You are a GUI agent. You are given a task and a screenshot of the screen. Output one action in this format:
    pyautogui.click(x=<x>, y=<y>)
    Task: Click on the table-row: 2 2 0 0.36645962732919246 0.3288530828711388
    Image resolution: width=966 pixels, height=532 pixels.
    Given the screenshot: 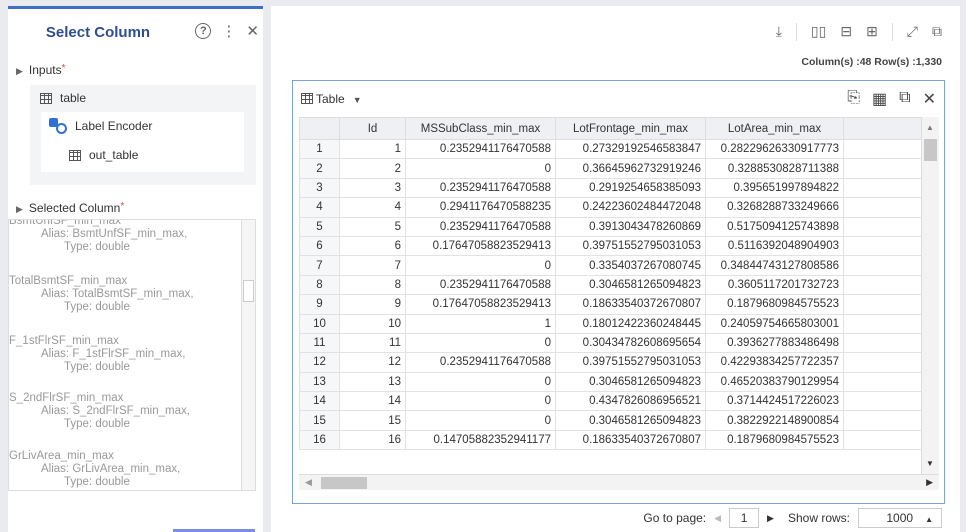 What is the action you would take?
    pyautogui.click(x=610, y=168)
    